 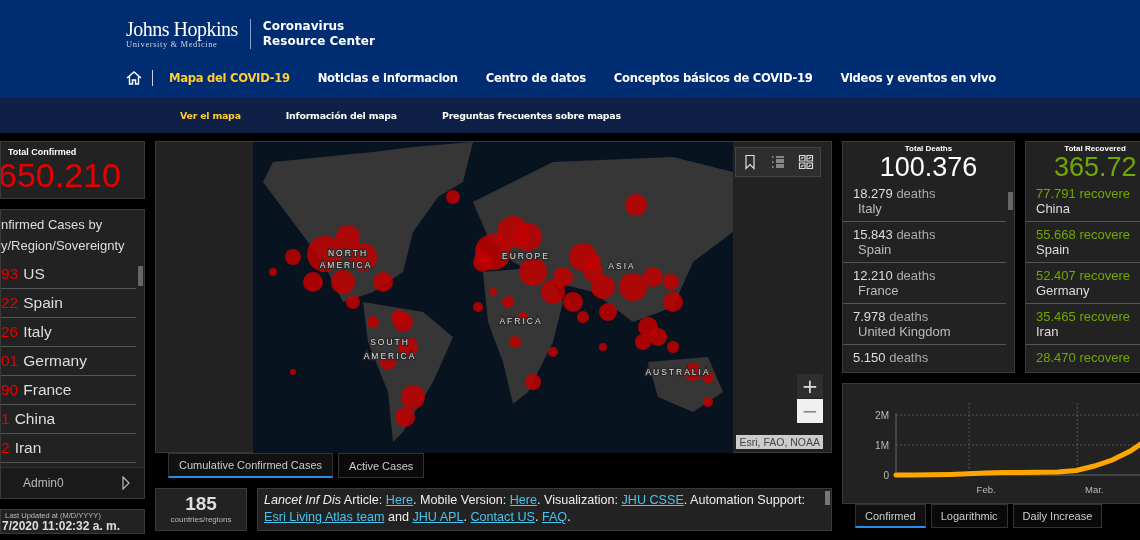 What do you see at coordinates (304, 26) in the screenshot?
I see `site-title: Coronavirus` at bounding box center [304, 26].